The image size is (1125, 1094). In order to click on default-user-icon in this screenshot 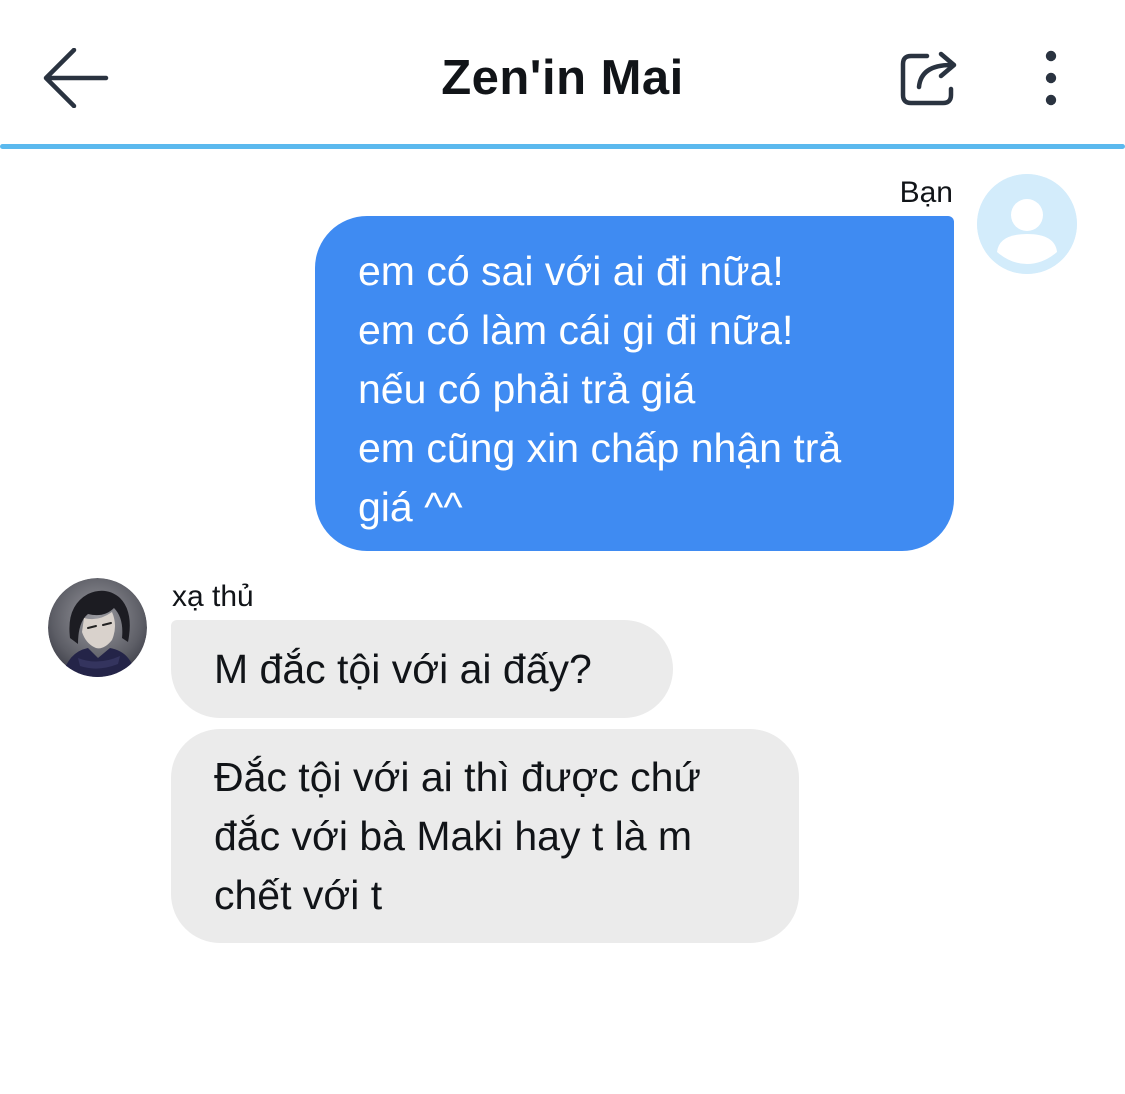, I will do `click(1027, 224)`.